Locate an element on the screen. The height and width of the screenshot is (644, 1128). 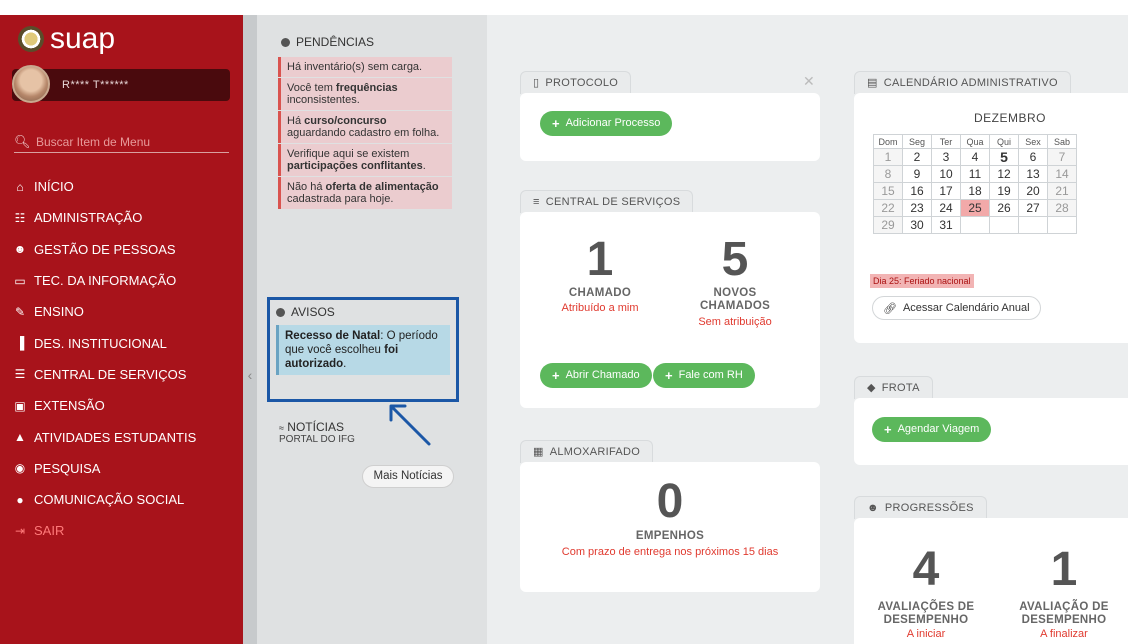
abrir-chamado-button: + Abrir Chamado is located at coordinates (596, 375).